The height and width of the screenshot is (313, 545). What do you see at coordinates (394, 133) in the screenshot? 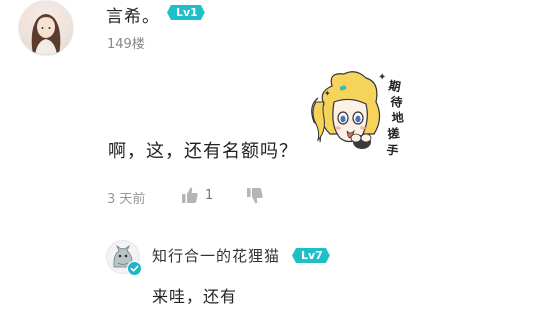
I see `svg-text: 搓` at bounding box center [394, 133].